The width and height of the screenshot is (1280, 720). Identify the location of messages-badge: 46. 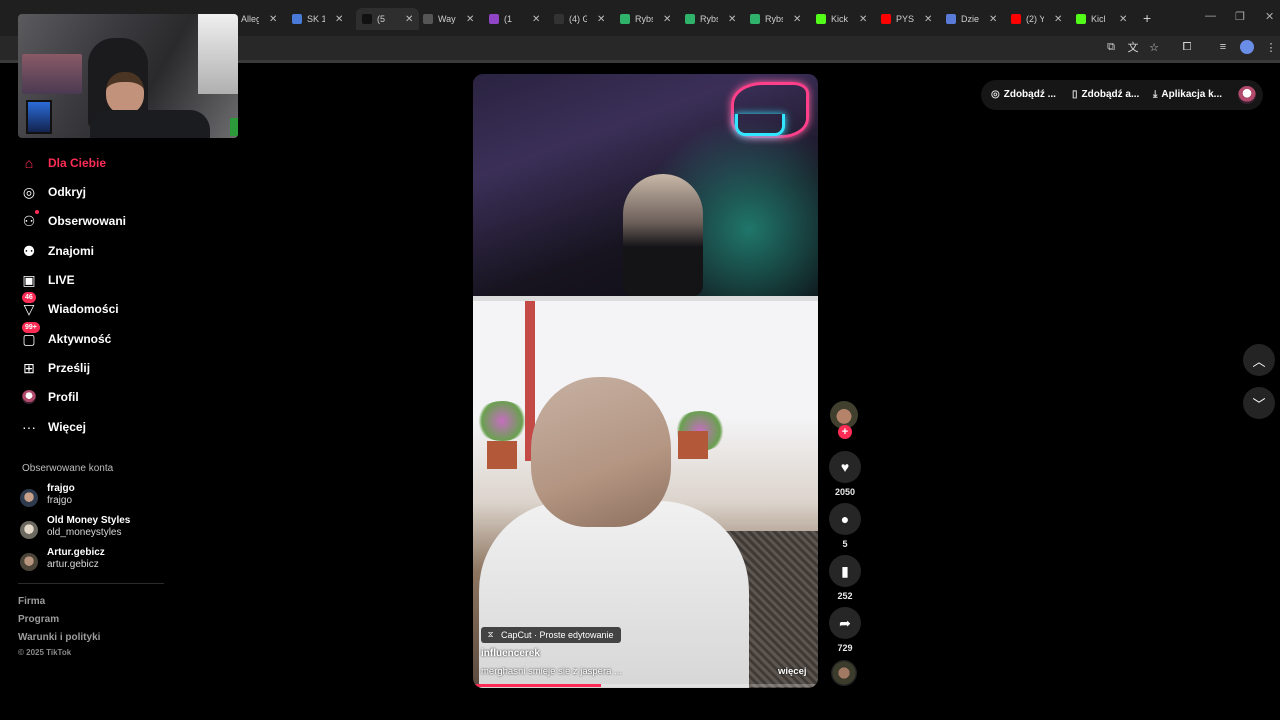
(29, 297).